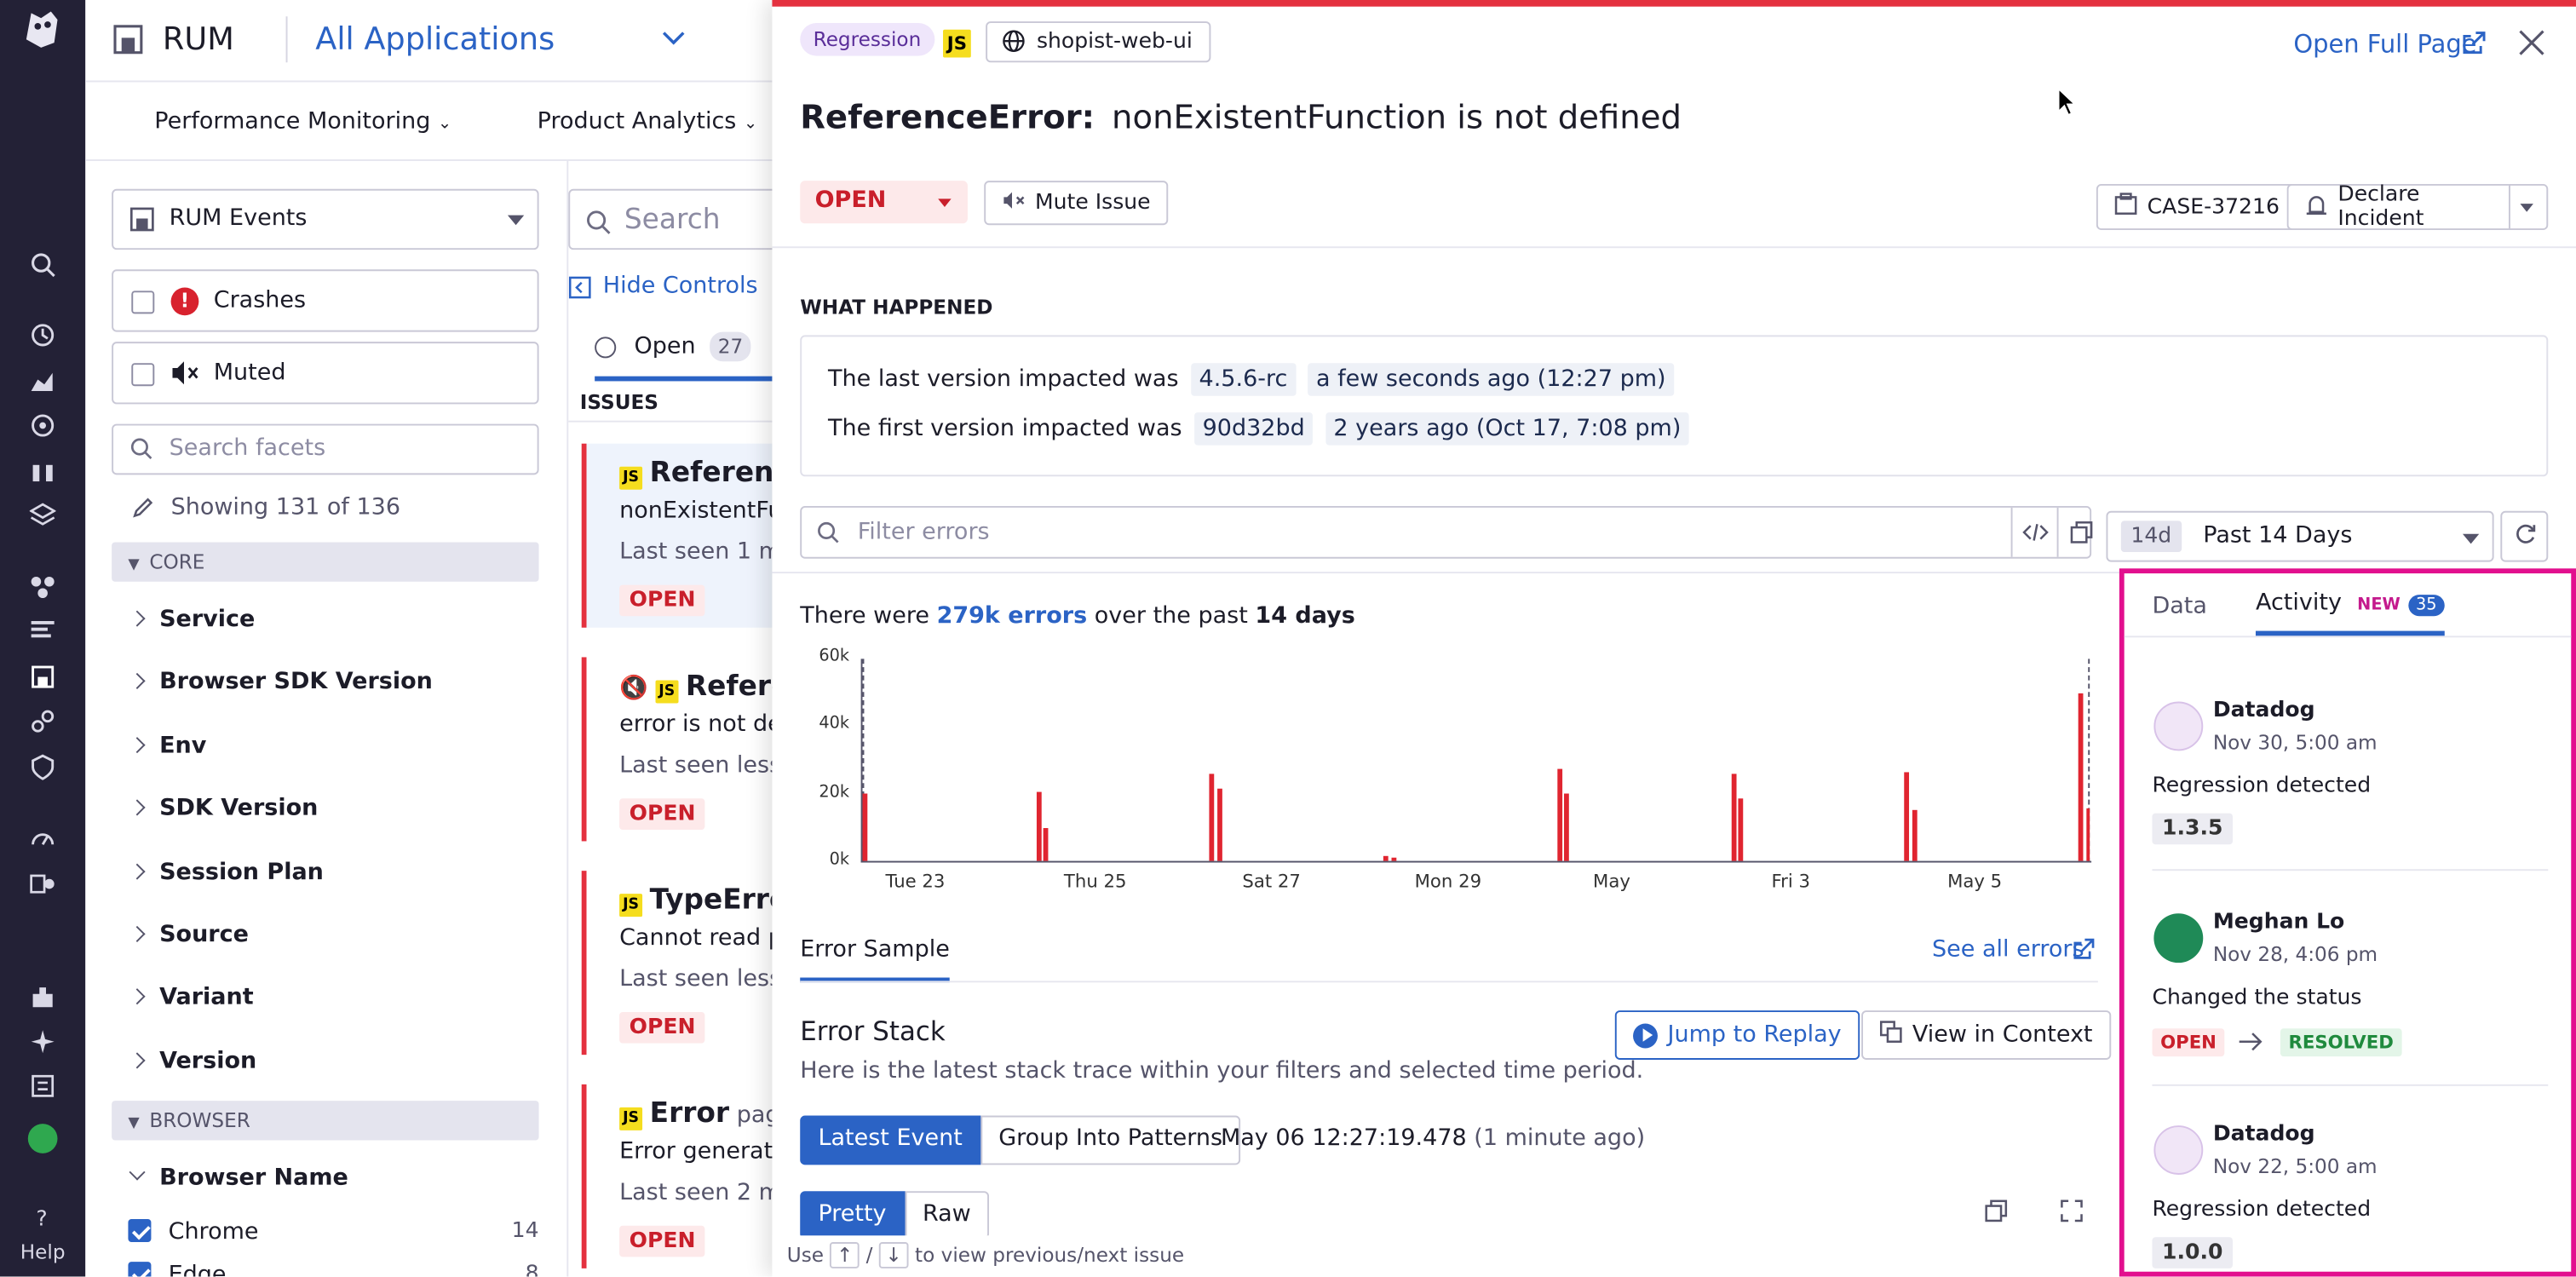 The height and width of the screenshot is (1277, 2576). Describe the element at coordinates (2300, 536) in the screenshot. I see `time-range-select: 14d Past 14 Days` at that location.